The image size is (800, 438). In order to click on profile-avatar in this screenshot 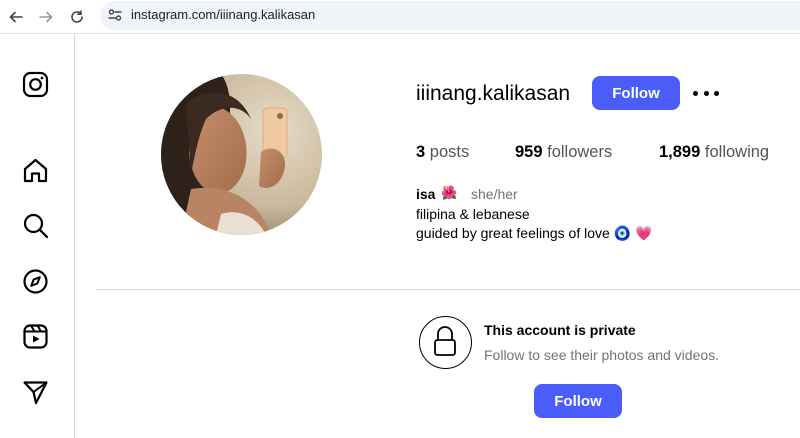, I will do `click(241, 154)`.